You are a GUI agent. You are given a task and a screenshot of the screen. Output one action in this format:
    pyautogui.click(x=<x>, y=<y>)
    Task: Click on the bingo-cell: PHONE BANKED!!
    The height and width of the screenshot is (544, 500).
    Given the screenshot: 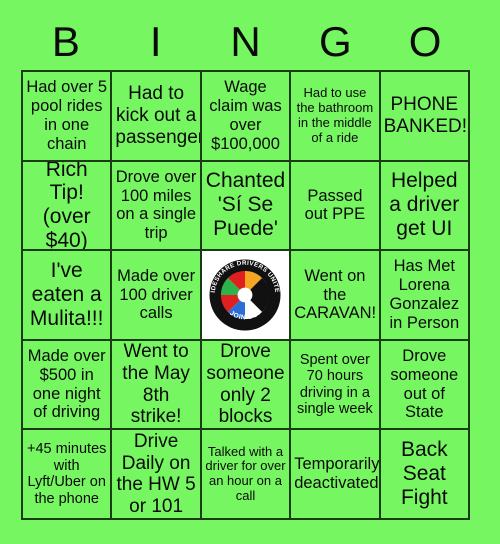 What is the action you would take?
    pyautogui.click(x=425, y=117)
    